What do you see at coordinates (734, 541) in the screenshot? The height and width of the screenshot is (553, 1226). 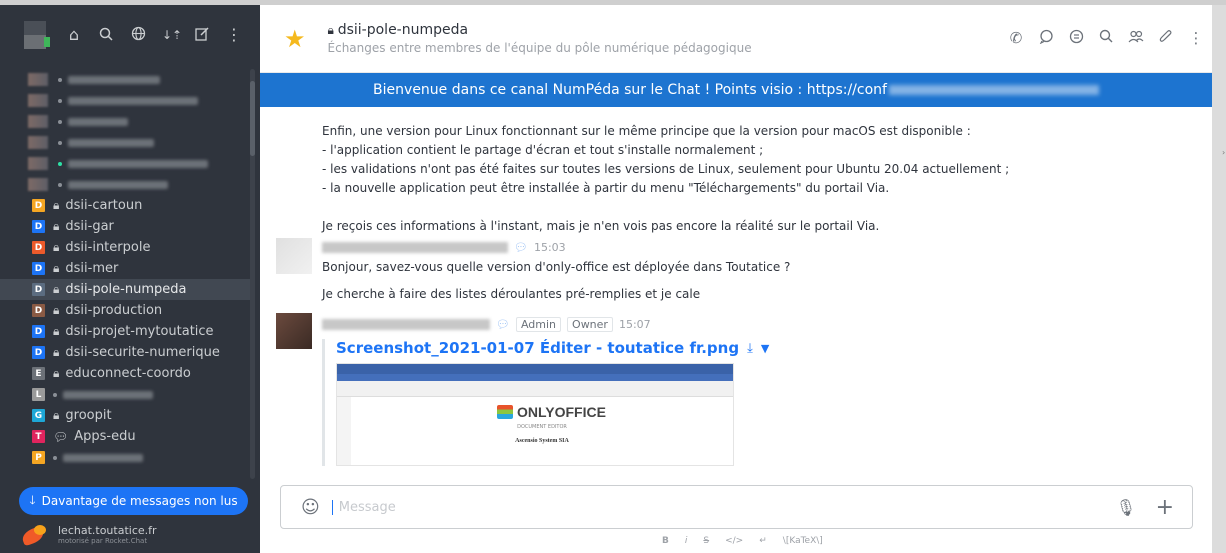 I see `code-button: </>` at bounding box center [734, 541].